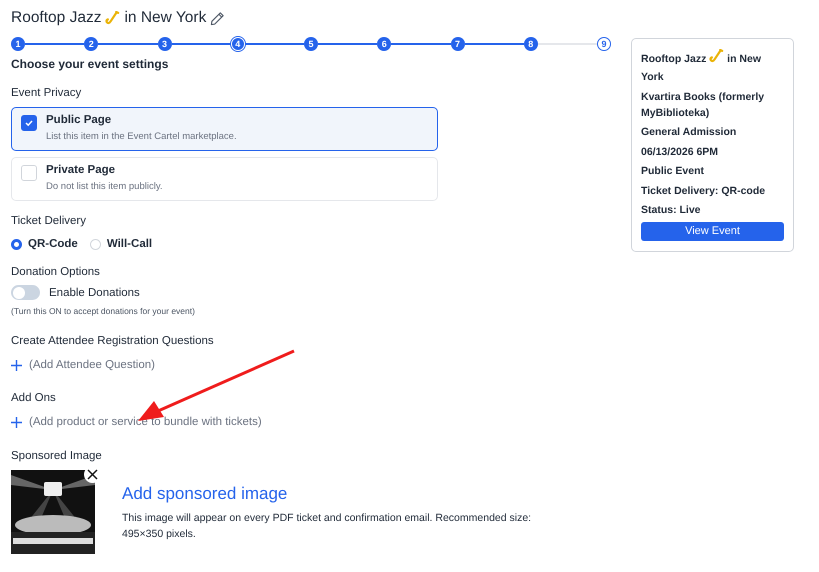  Describe the element at coordinates (46, 93) in the screenshot. I see `field-label: Event Privacy` at that location.